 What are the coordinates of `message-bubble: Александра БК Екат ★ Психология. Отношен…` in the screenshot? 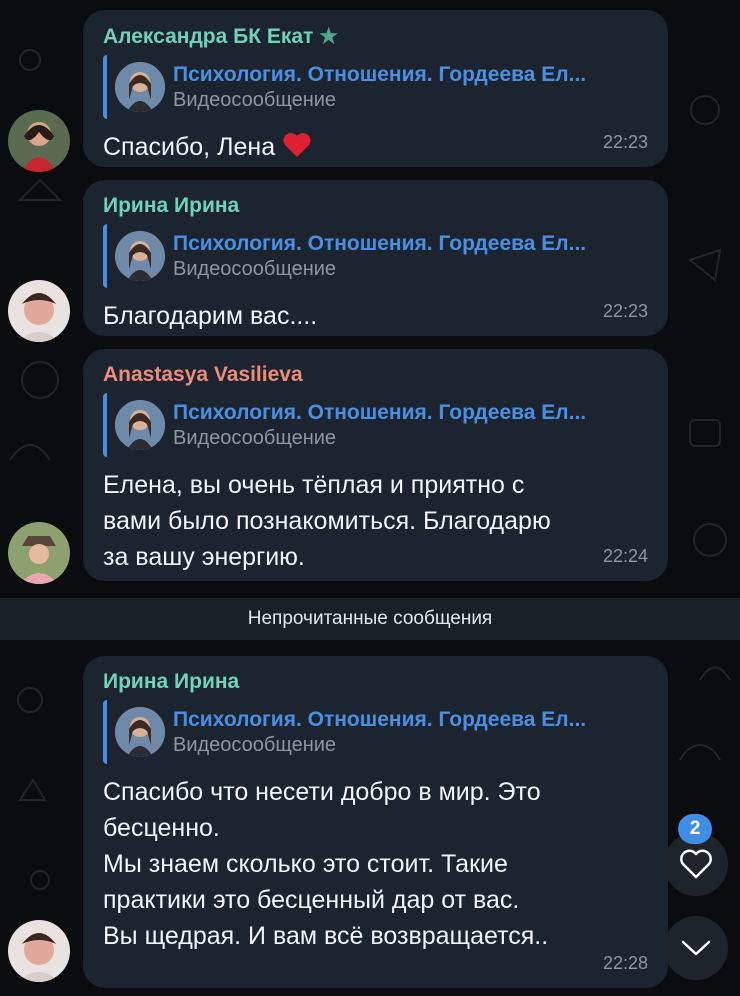 It's located at (375, 88).